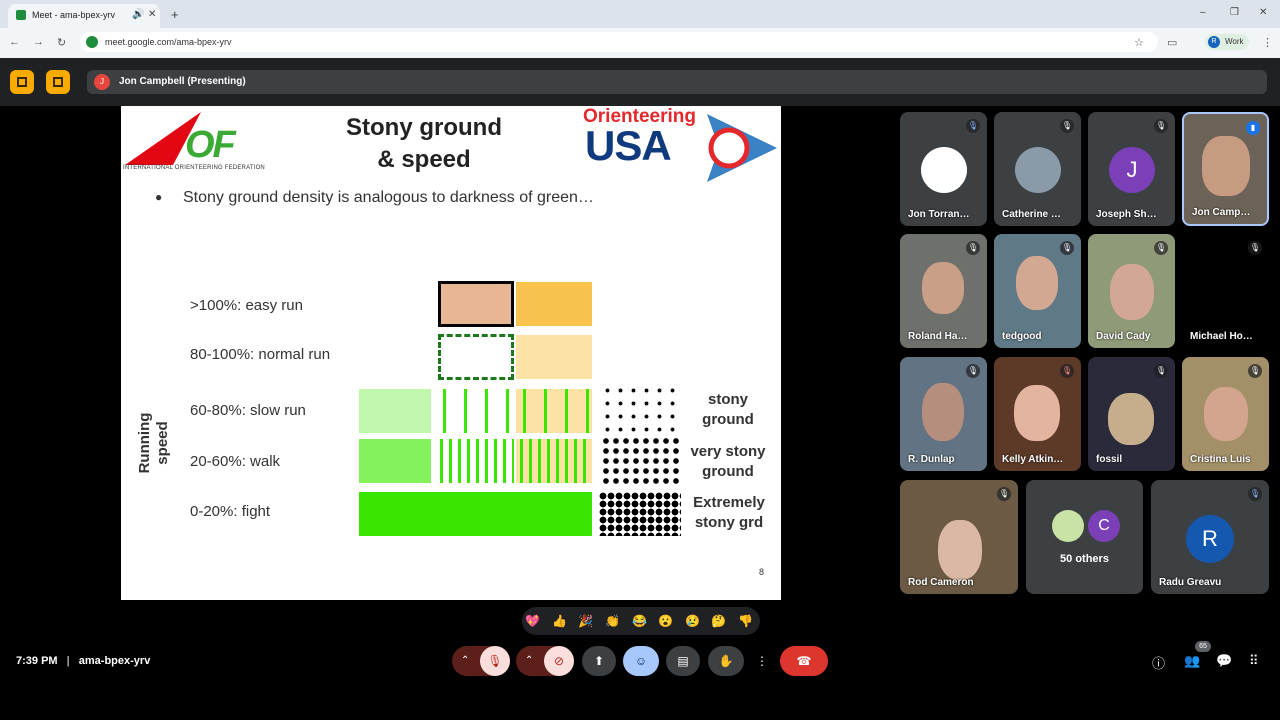  I want to click on axis-label-line1: Running, so click(144, 443).